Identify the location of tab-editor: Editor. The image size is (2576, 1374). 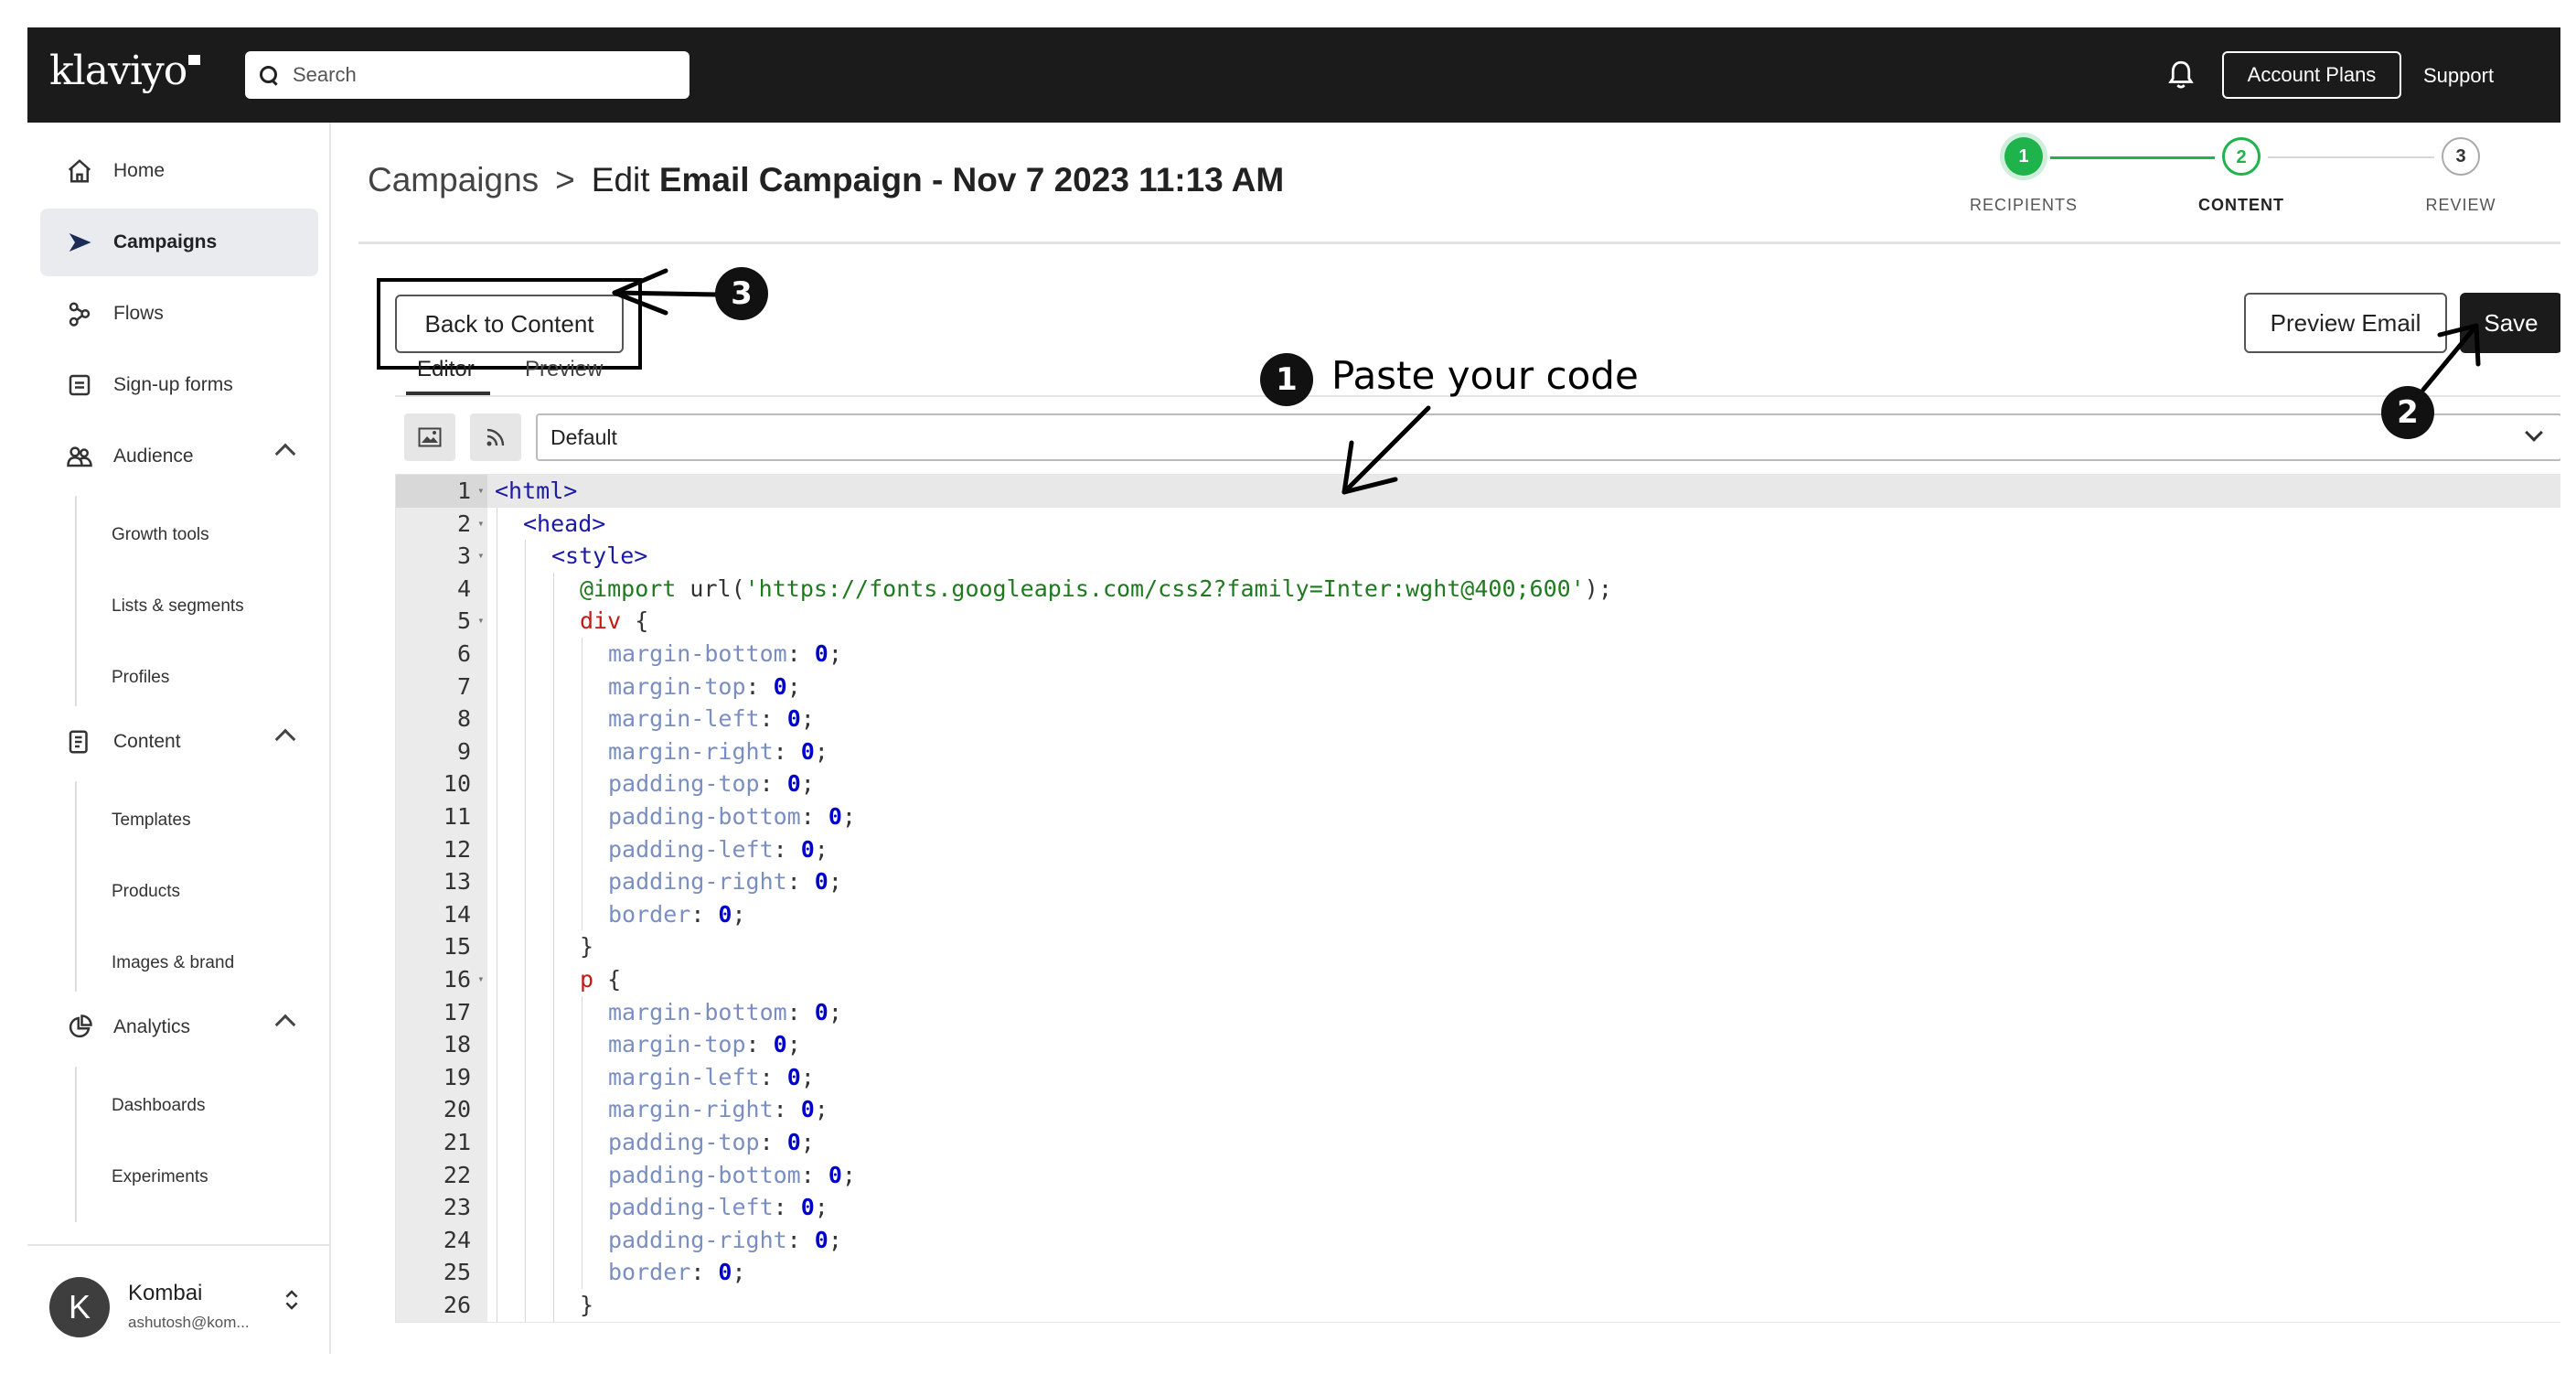
(446, 369).